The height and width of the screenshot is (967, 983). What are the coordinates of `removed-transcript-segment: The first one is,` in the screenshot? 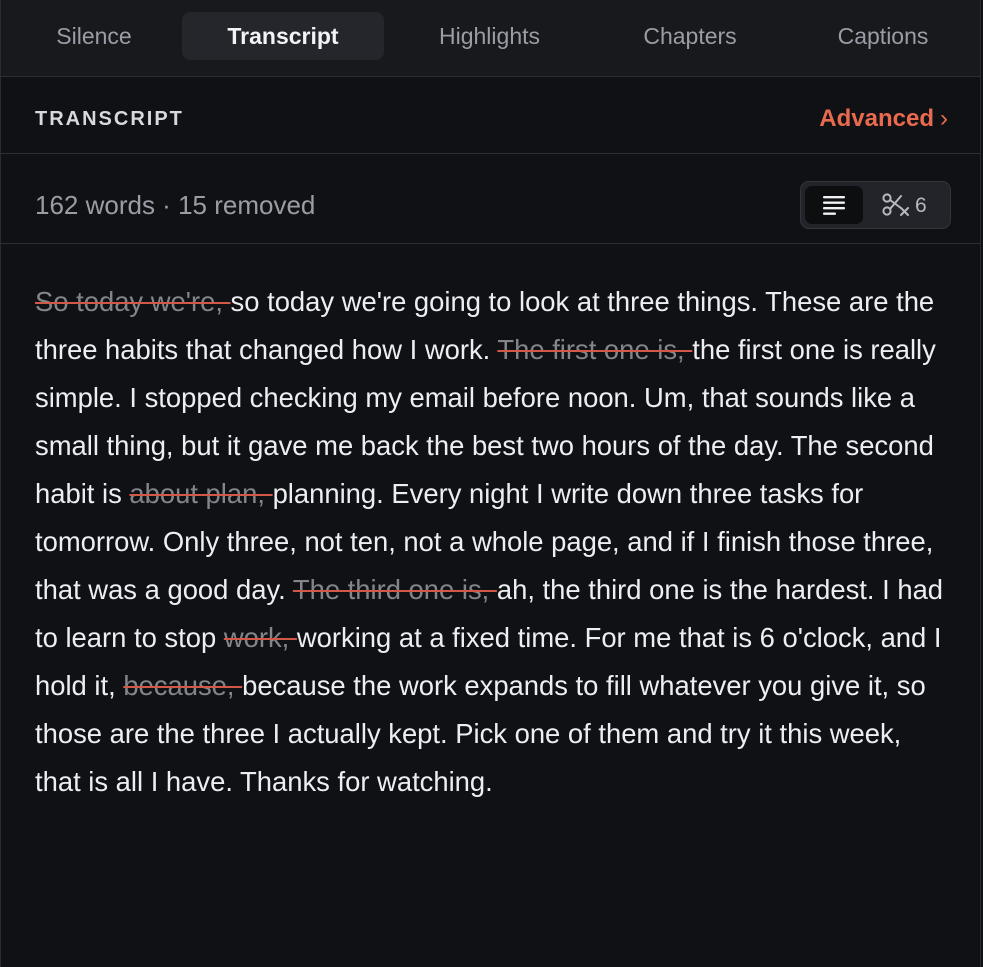 It's located at (594, 349).